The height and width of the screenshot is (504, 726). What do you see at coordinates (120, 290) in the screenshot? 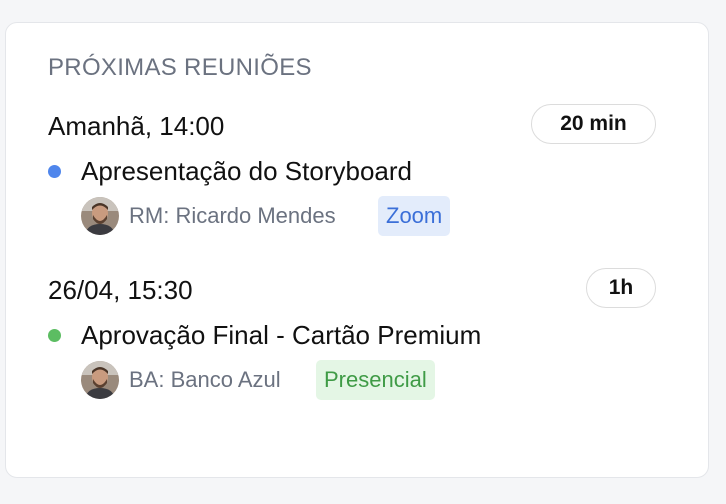
I see `meeting-datetime: 26/04, 15:30` at bounding box center [120, 290].